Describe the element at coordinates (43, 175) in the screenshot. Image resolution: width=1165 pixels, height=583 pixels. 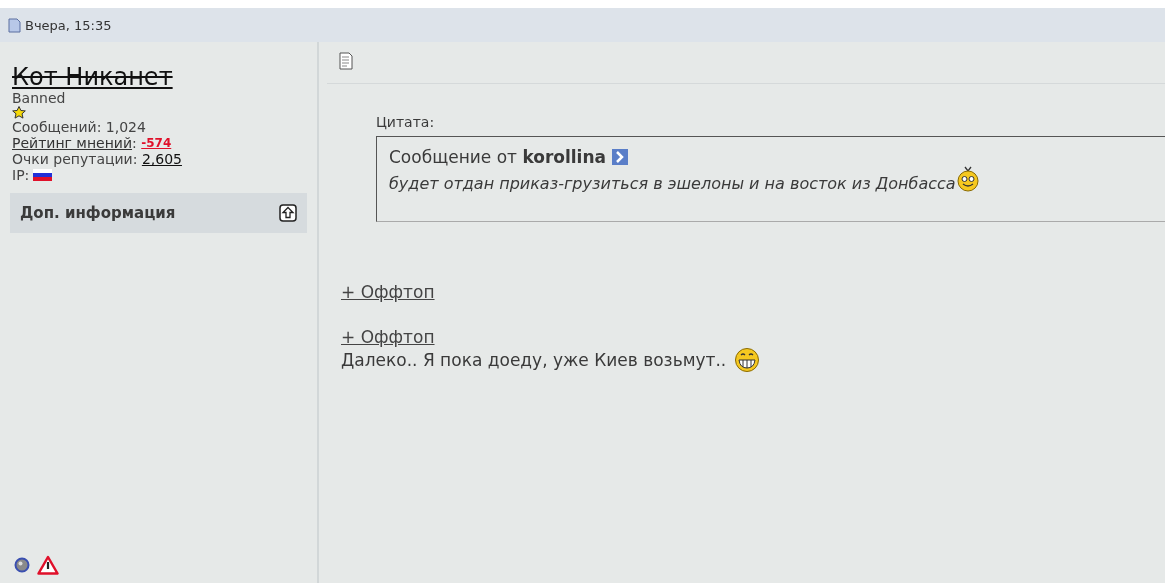
I see `flag-icon` at that location.